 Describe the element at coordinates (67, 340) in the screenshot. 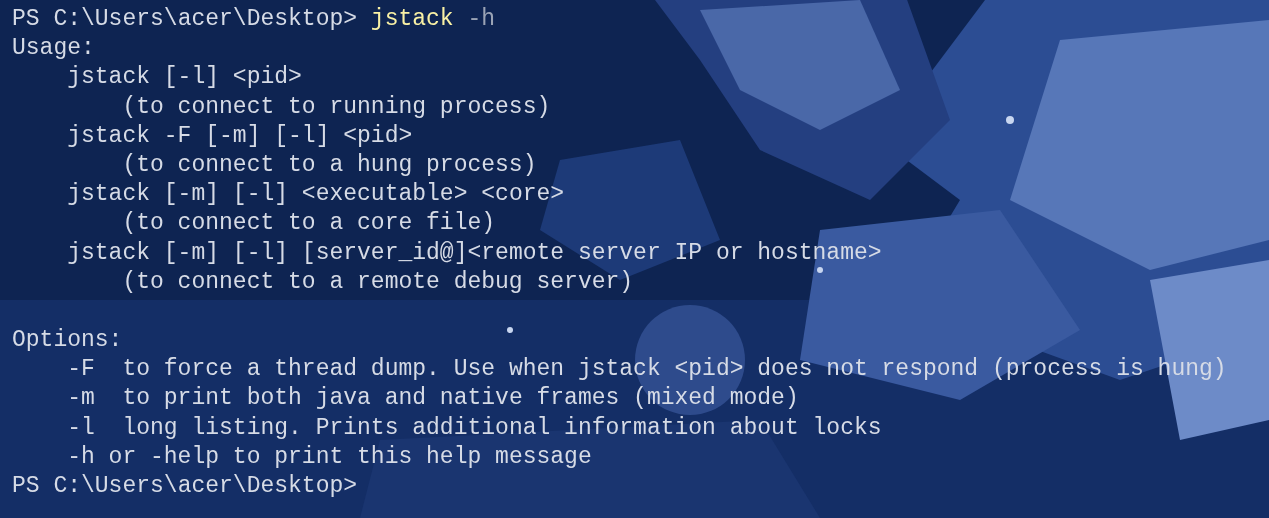

I see `output-line: Options:` at that location.